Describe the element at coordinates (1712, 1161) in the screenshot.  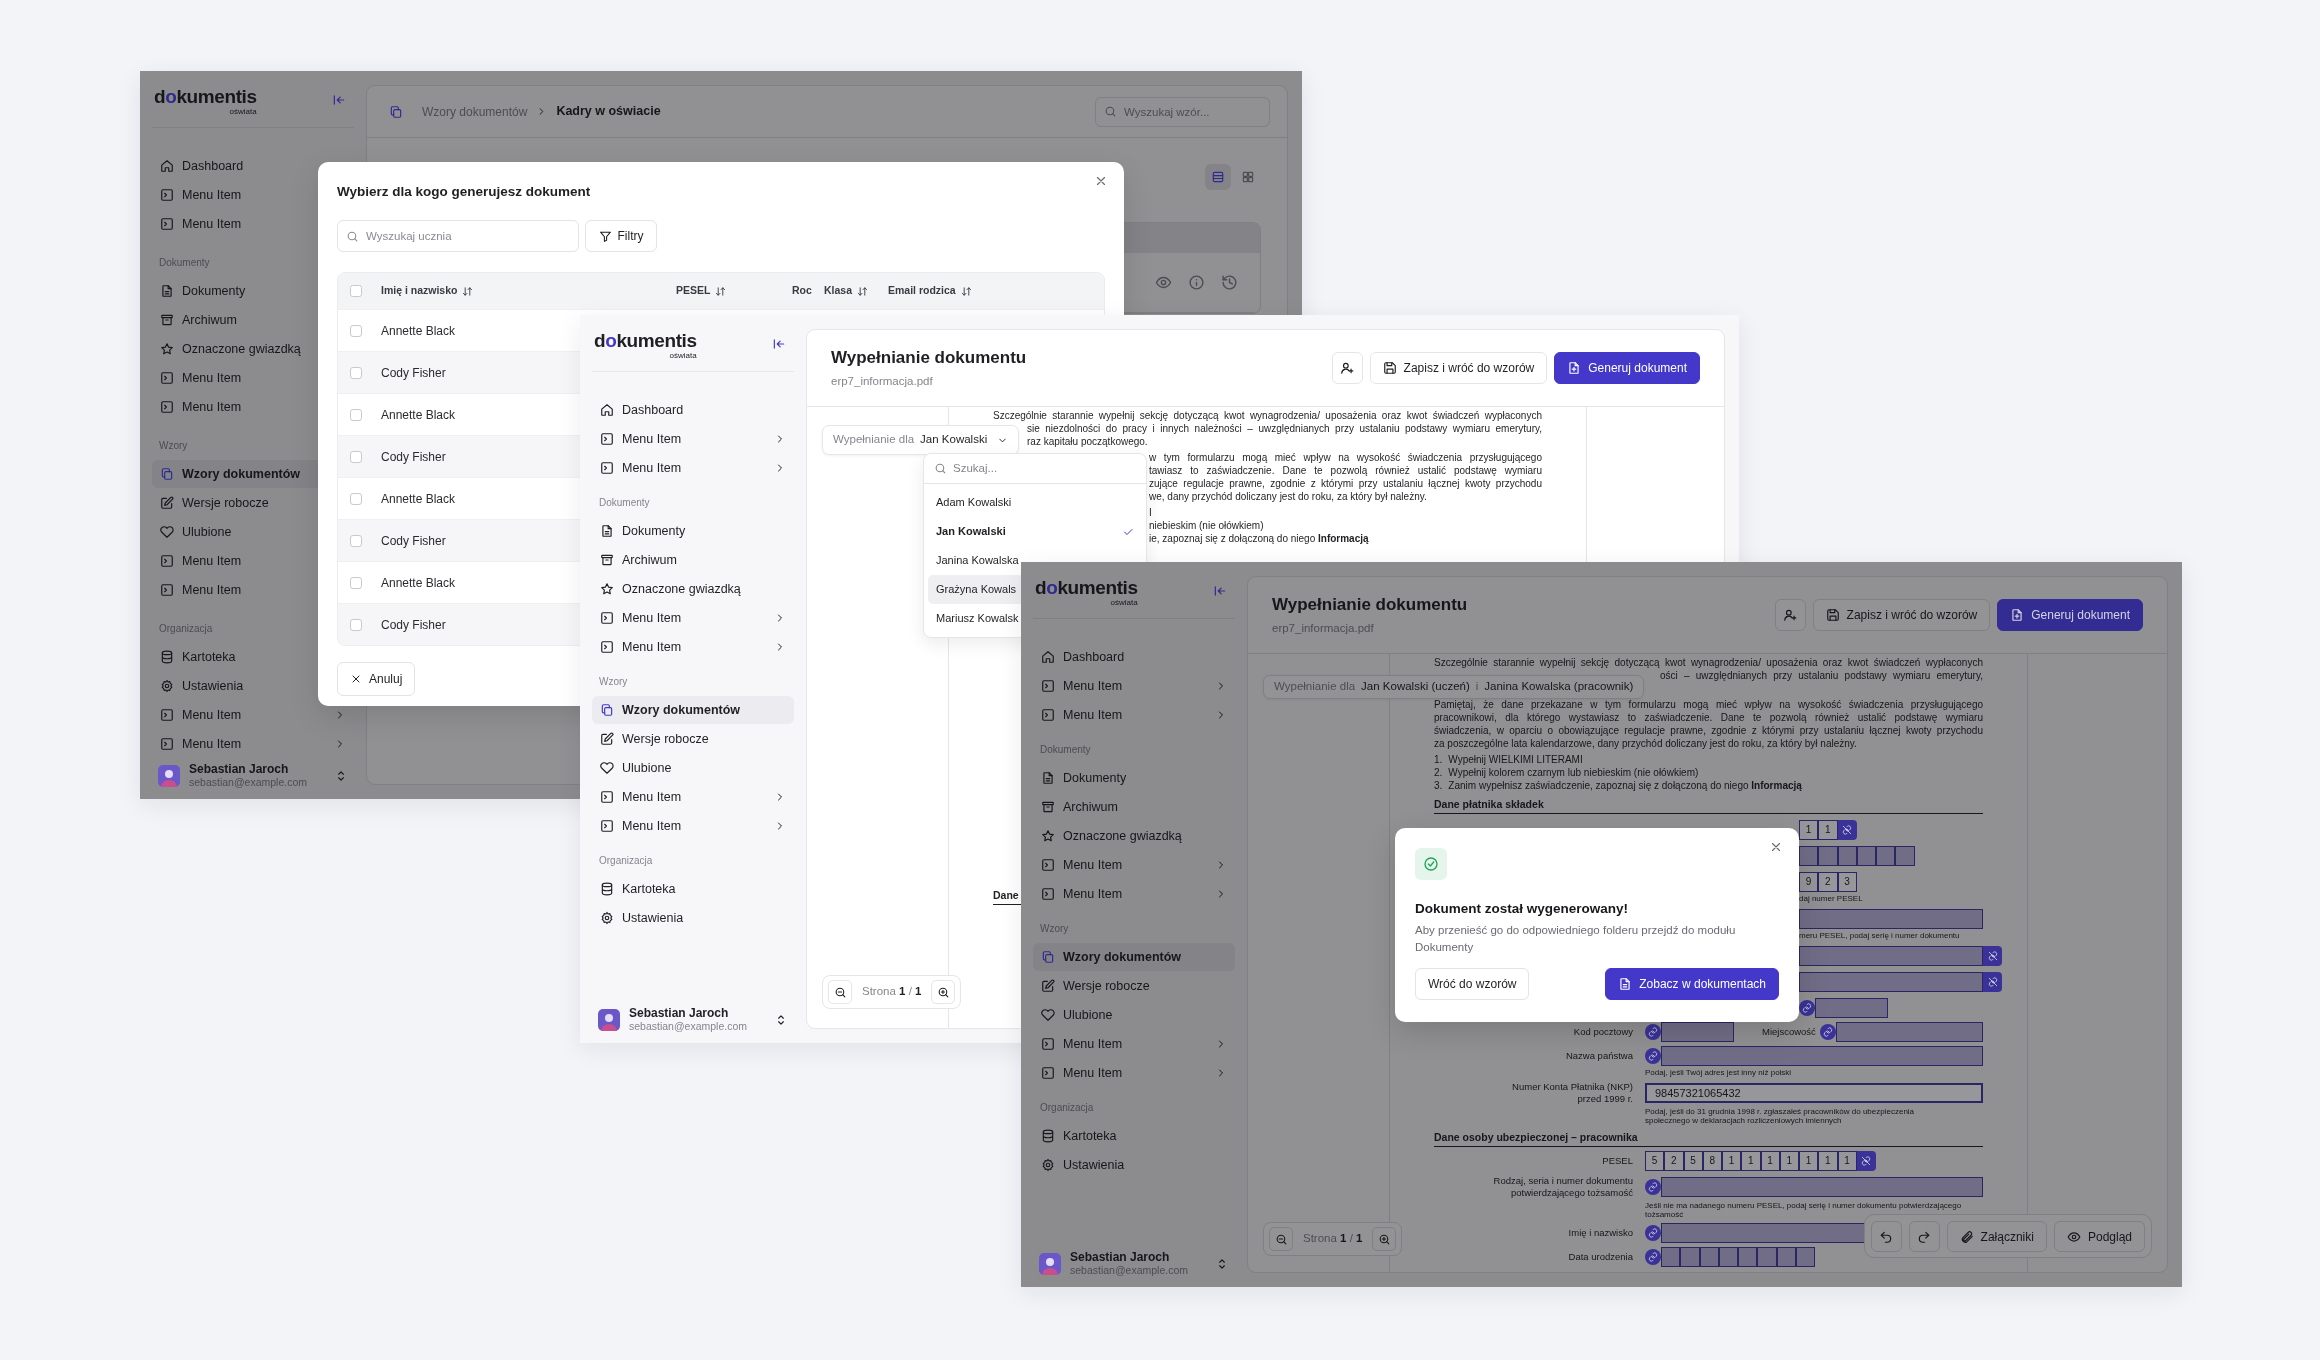
I see `digit-box: 8` at that location.